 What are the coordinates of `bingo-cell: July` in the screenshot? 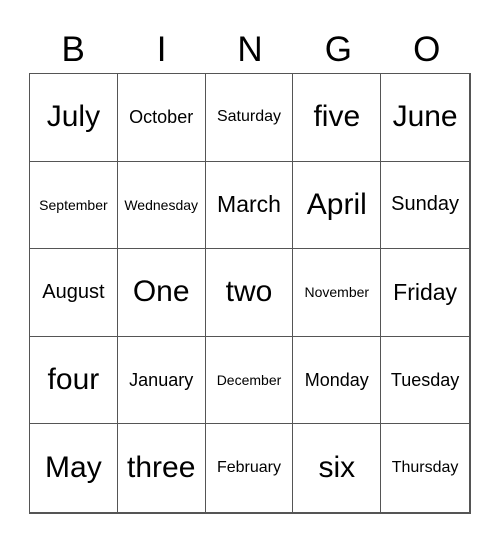 It's located at (74, 118).